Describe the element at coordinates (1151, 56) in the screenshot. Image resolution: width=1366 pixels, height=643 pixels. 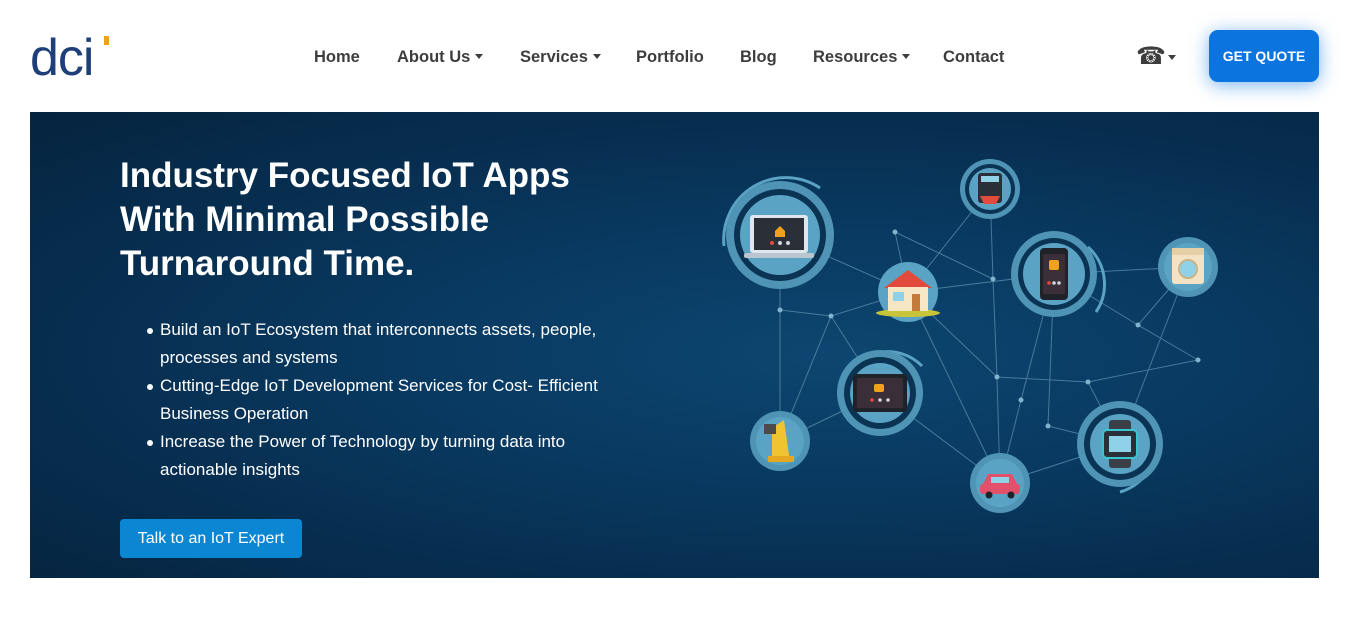
I see `phone-icon: ☎` at that location.